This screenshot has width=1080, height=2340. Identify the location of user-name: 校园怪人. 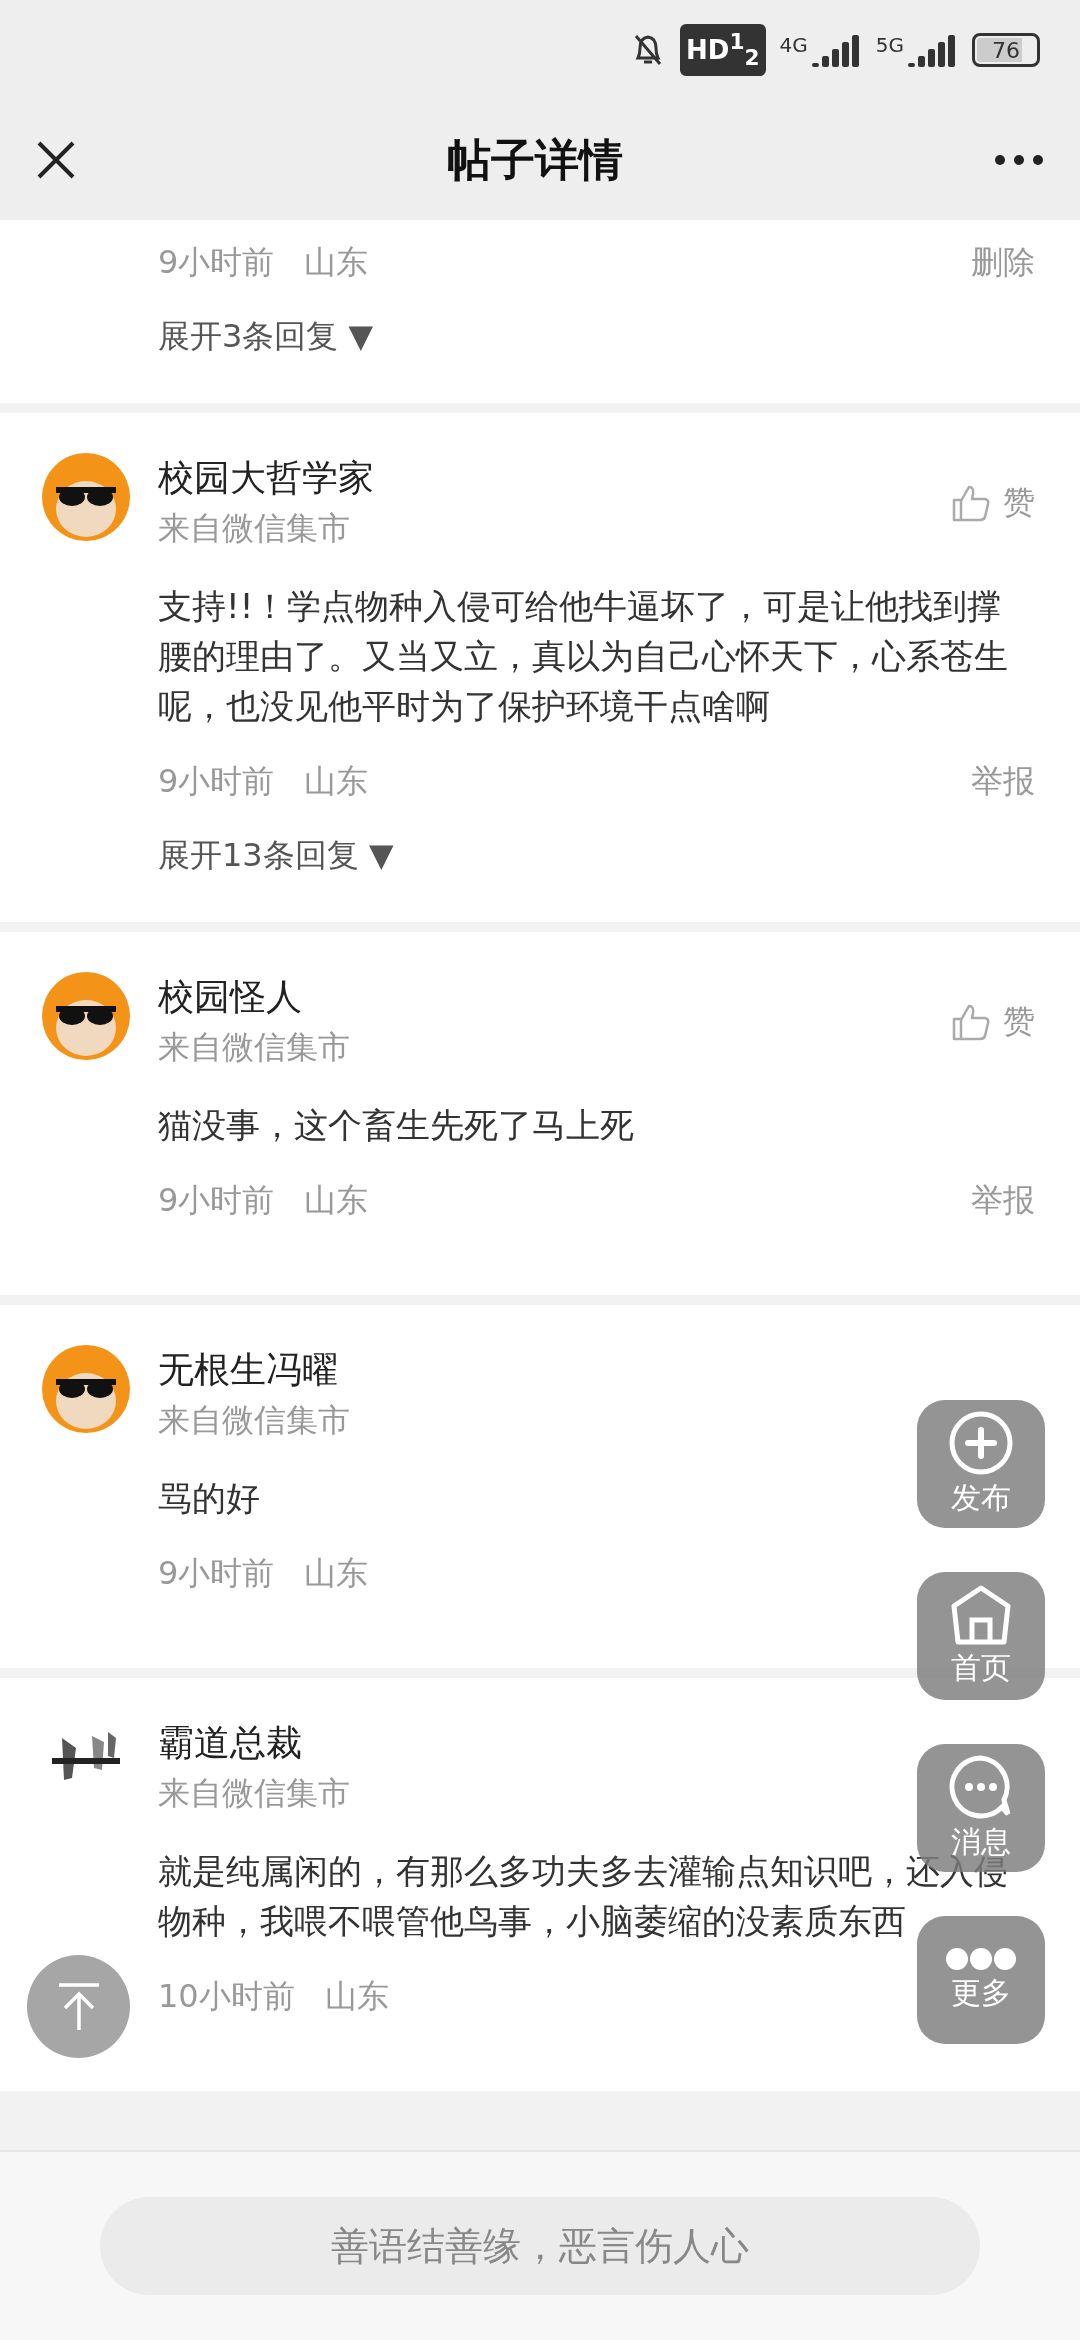
(230, 997).